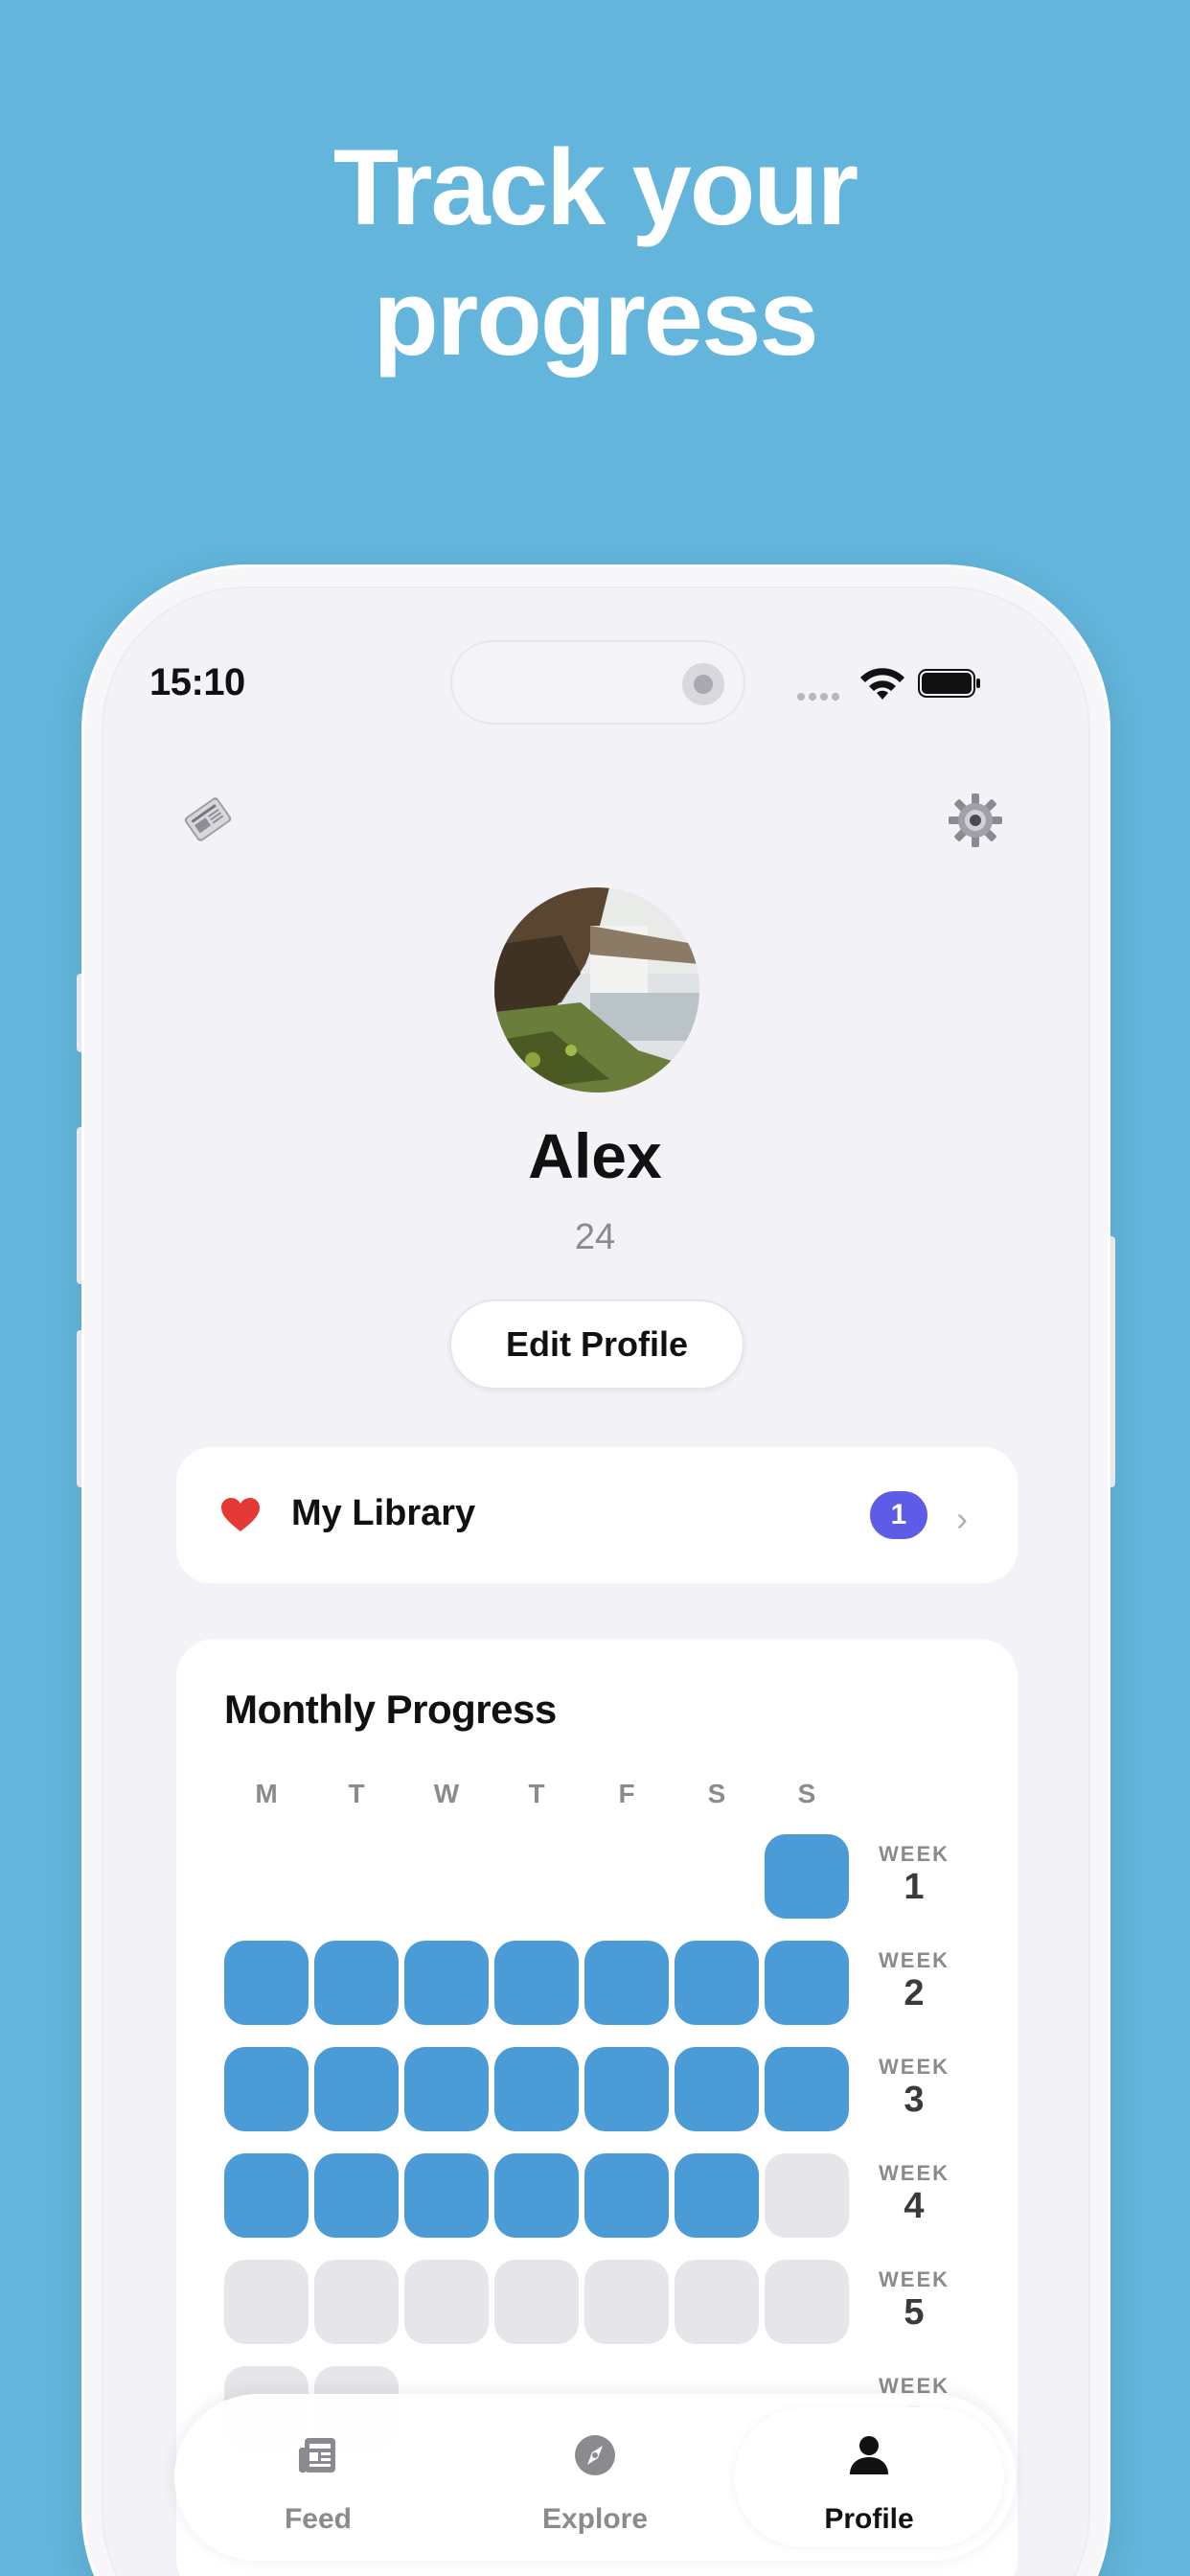 This screenshot has height=2576, width=1190. I want to click on avatar, so click(596, 989).